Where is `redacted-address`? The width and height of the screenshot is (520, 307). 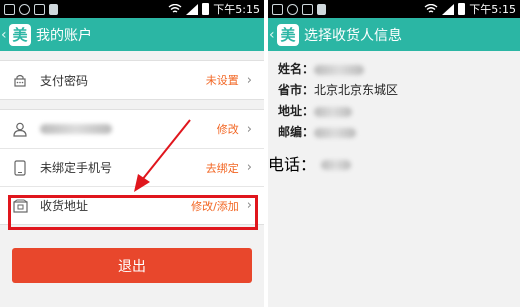 redacted-address is located at coordinates (333, 111).